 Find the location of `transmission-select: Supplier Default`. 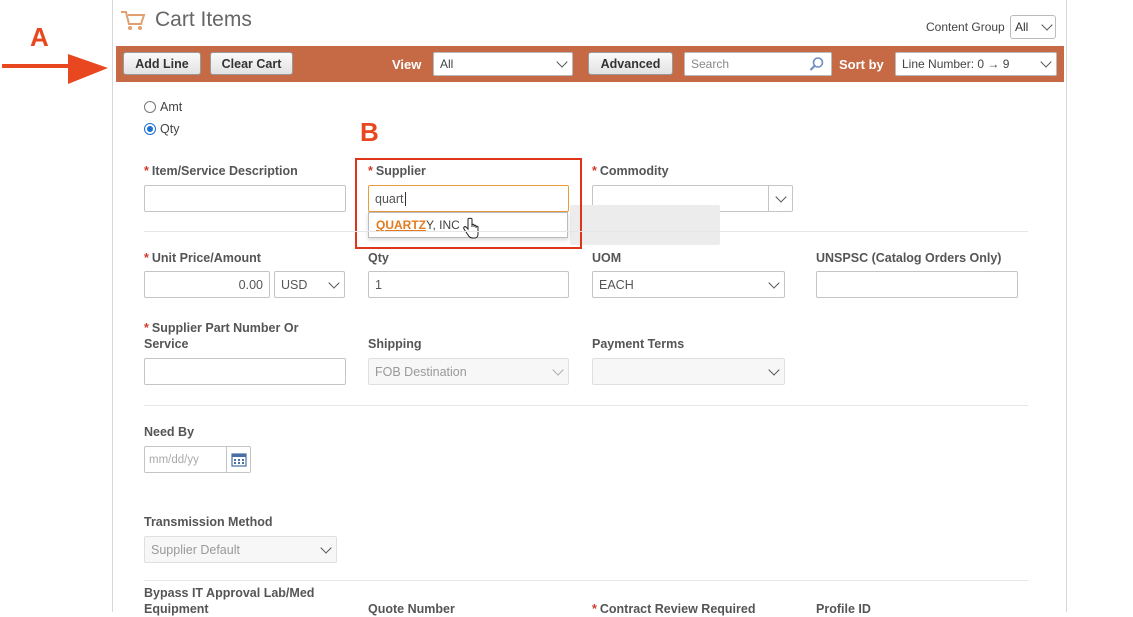

transmission-select: Supplier Default is located at coordinates (240, 549).